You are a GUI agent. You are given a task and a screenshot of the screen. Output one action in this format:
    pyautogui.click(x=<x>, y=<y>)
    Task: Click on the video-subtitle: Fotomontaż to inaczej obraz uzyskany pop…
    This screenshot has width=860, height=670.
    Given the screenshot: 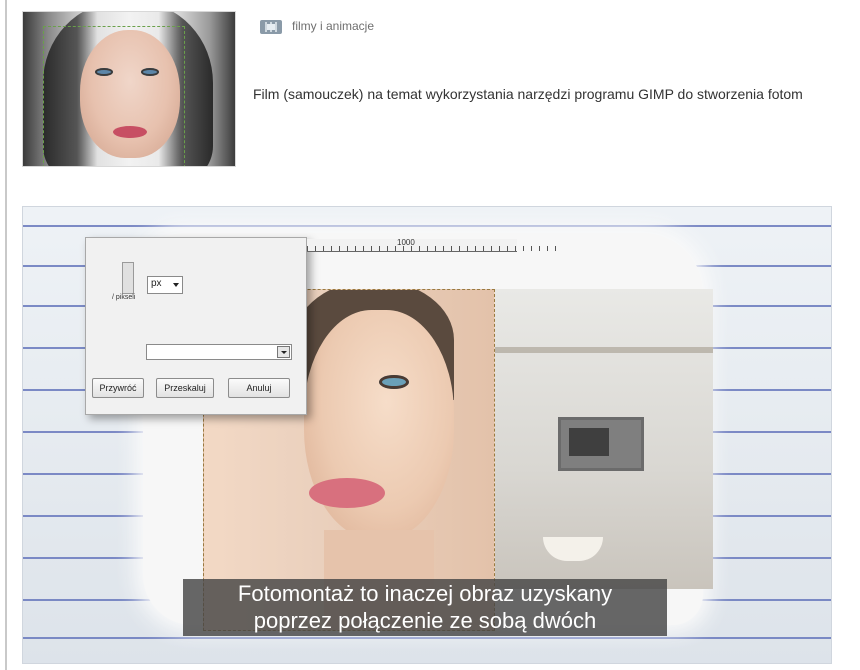 What is the action you would take?
    pyautogui.click(x=425, y=607)
    